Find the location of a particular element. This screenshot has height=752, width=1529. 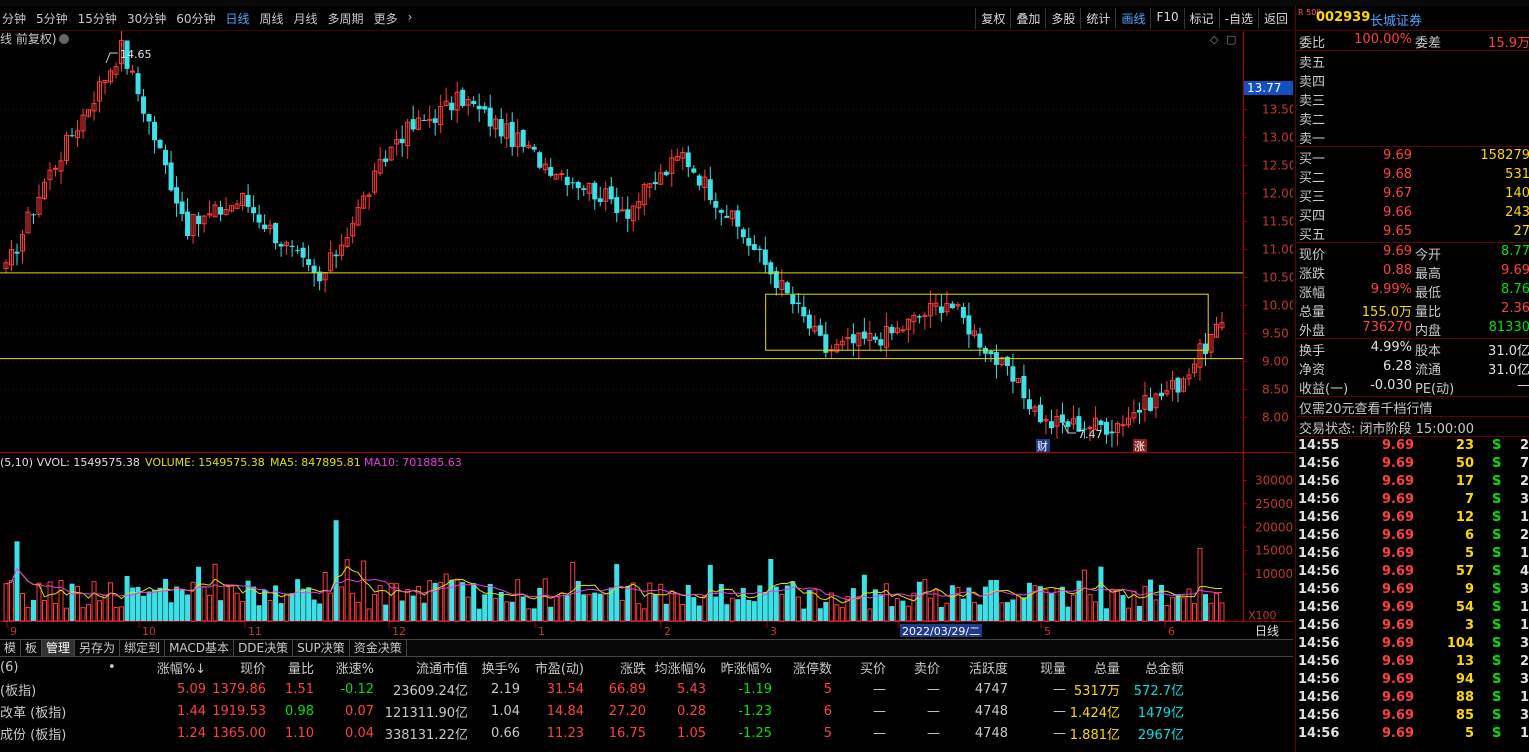

buy-row: 买四 9.66 243 is located at coordinates (1412, 214).